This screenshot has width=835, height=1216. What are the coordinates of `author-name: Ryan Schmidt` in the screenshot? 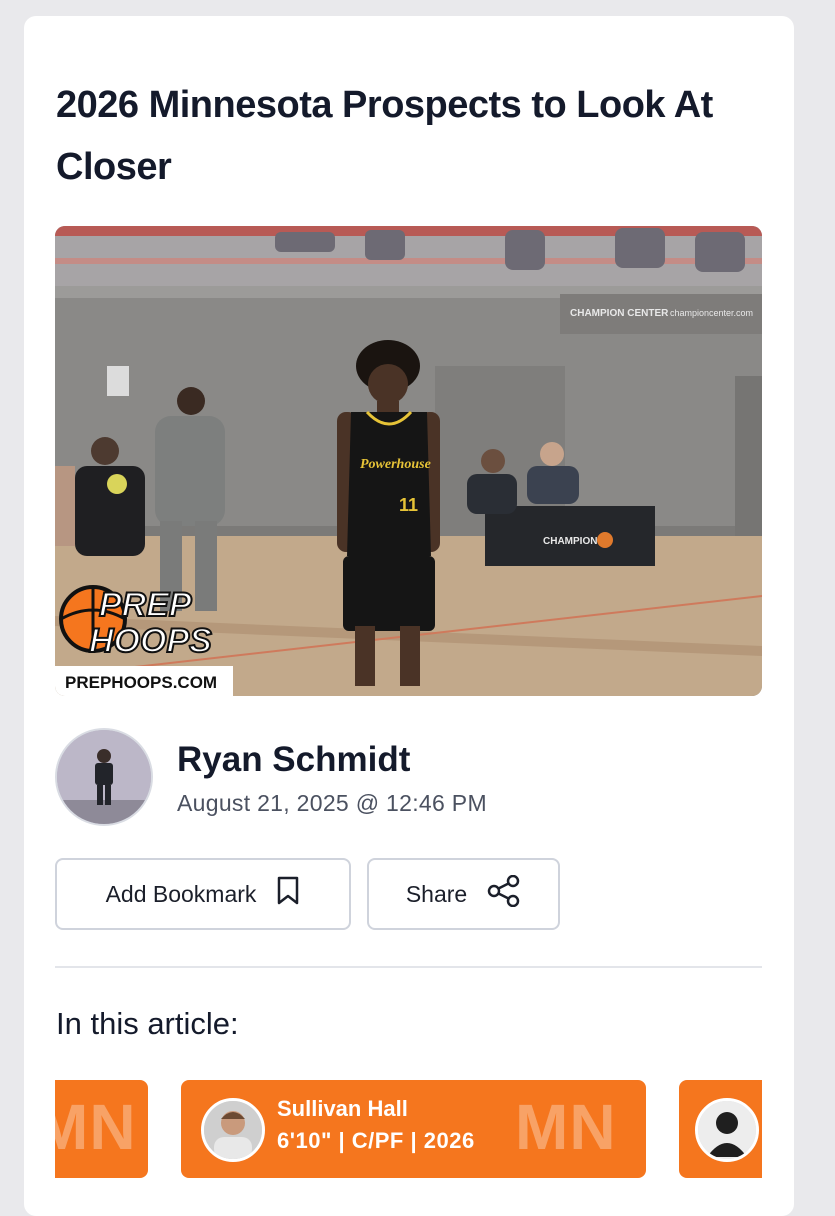 It's located at (293, 760).